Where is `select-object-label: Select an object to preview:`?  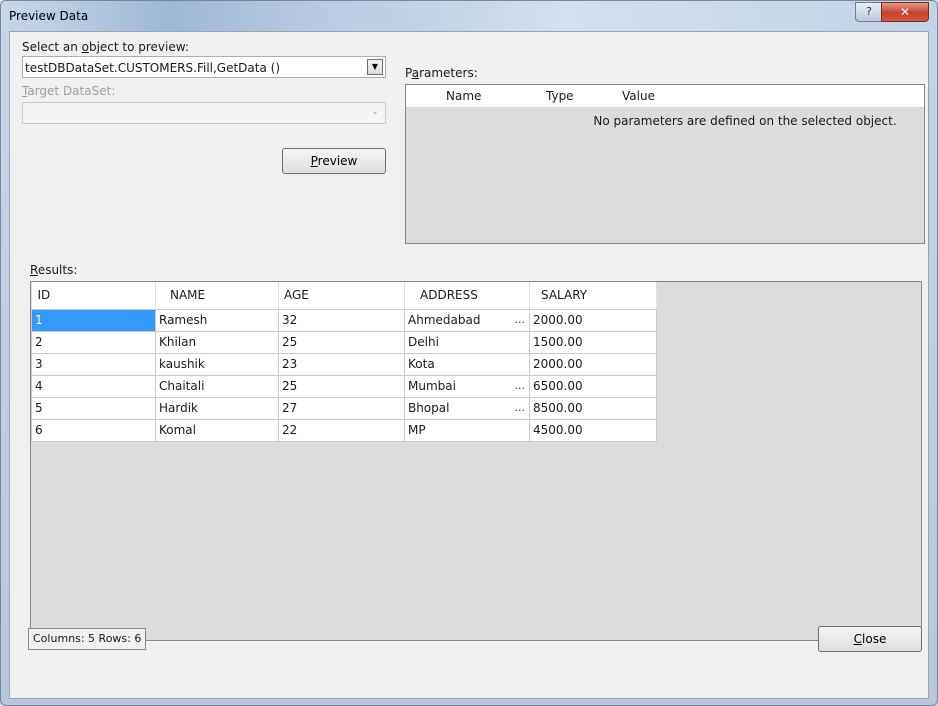 select-object-label: Select an object to preview: is located at coordinates (105, 47).